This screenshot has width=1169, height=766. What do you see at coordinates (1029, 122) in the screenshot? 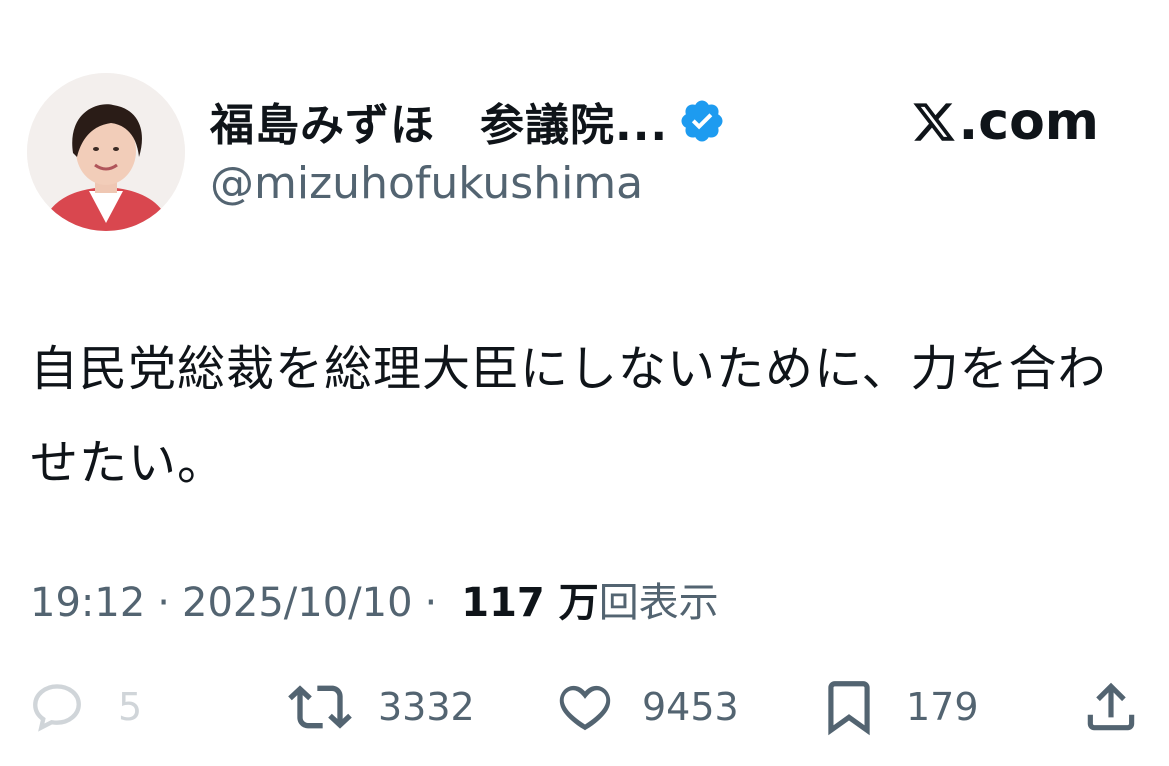
I see `brand-label: .com` at bounding box center [1029, 122].